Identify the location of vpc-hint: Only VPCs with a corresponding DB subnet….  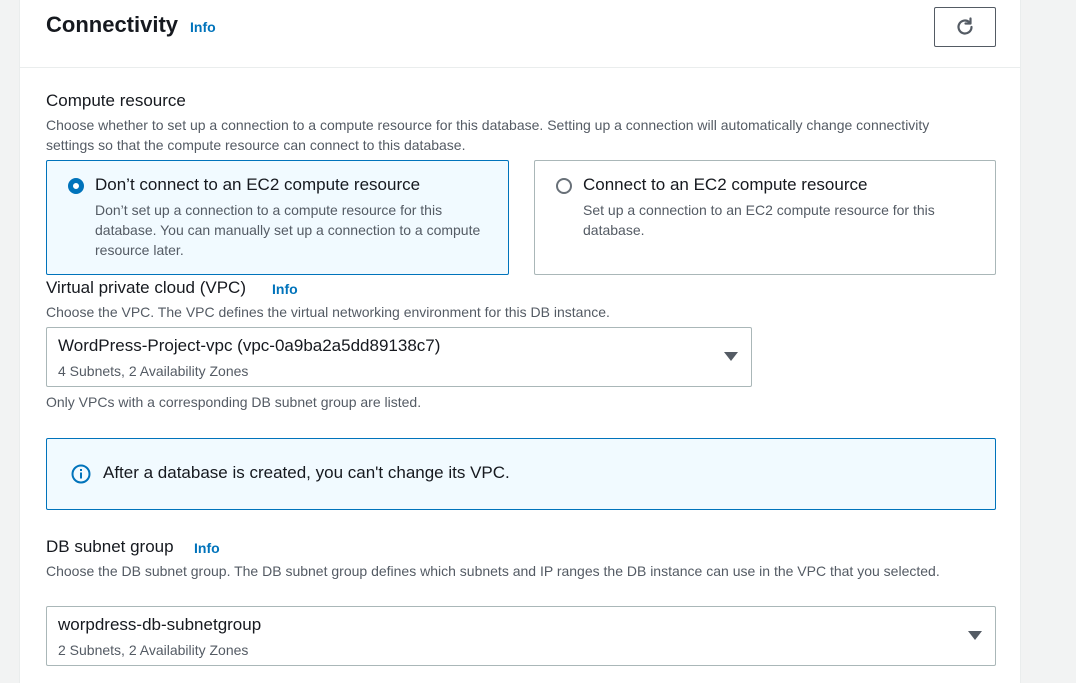
(234, 402).